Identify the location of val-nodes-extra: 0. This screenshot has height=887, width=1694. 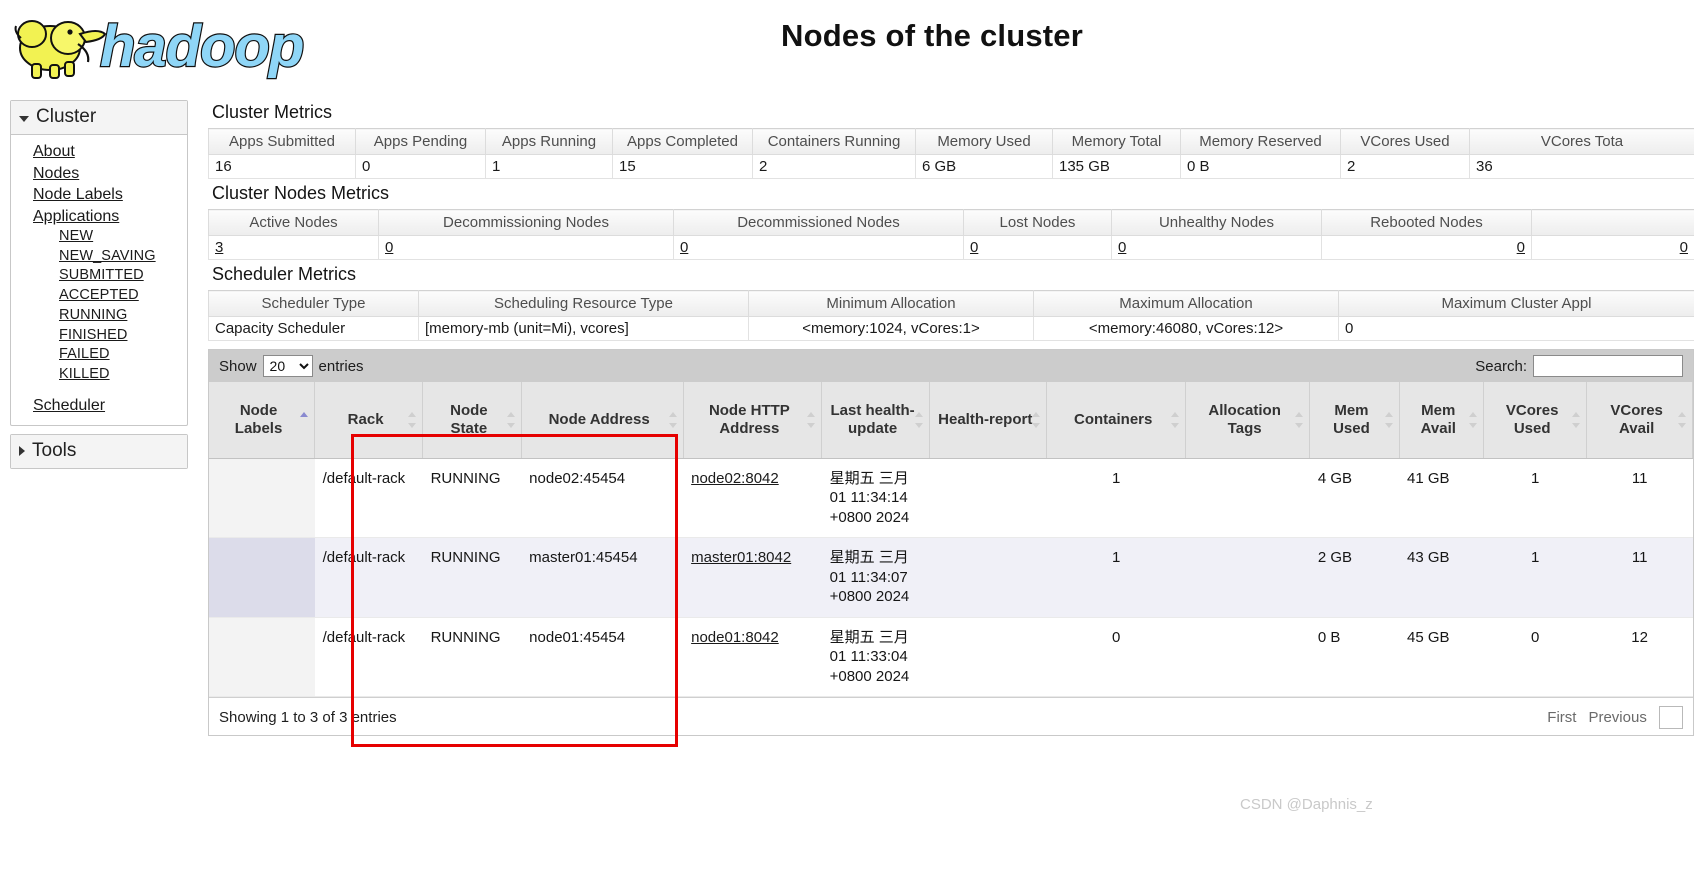
(1684, 247).